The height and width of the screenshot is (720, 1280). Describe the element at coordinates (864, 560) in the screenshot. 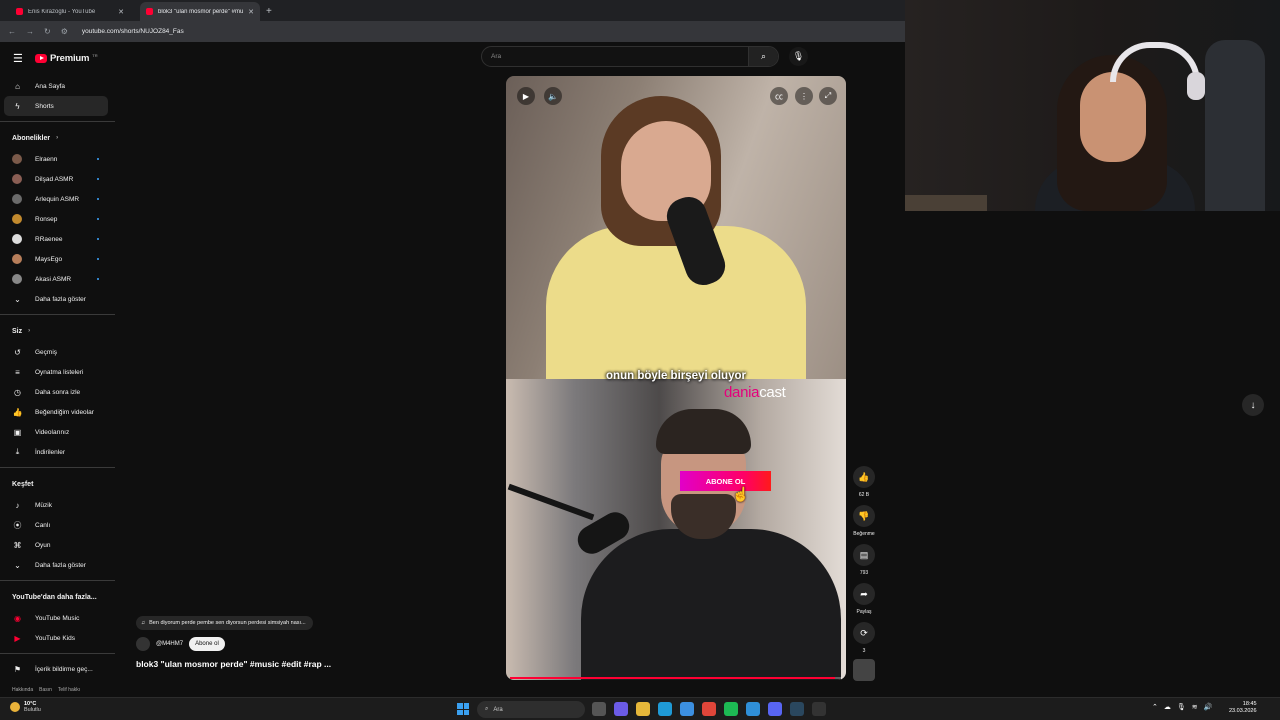

I see `comments-button: ▤ 793` at that location.